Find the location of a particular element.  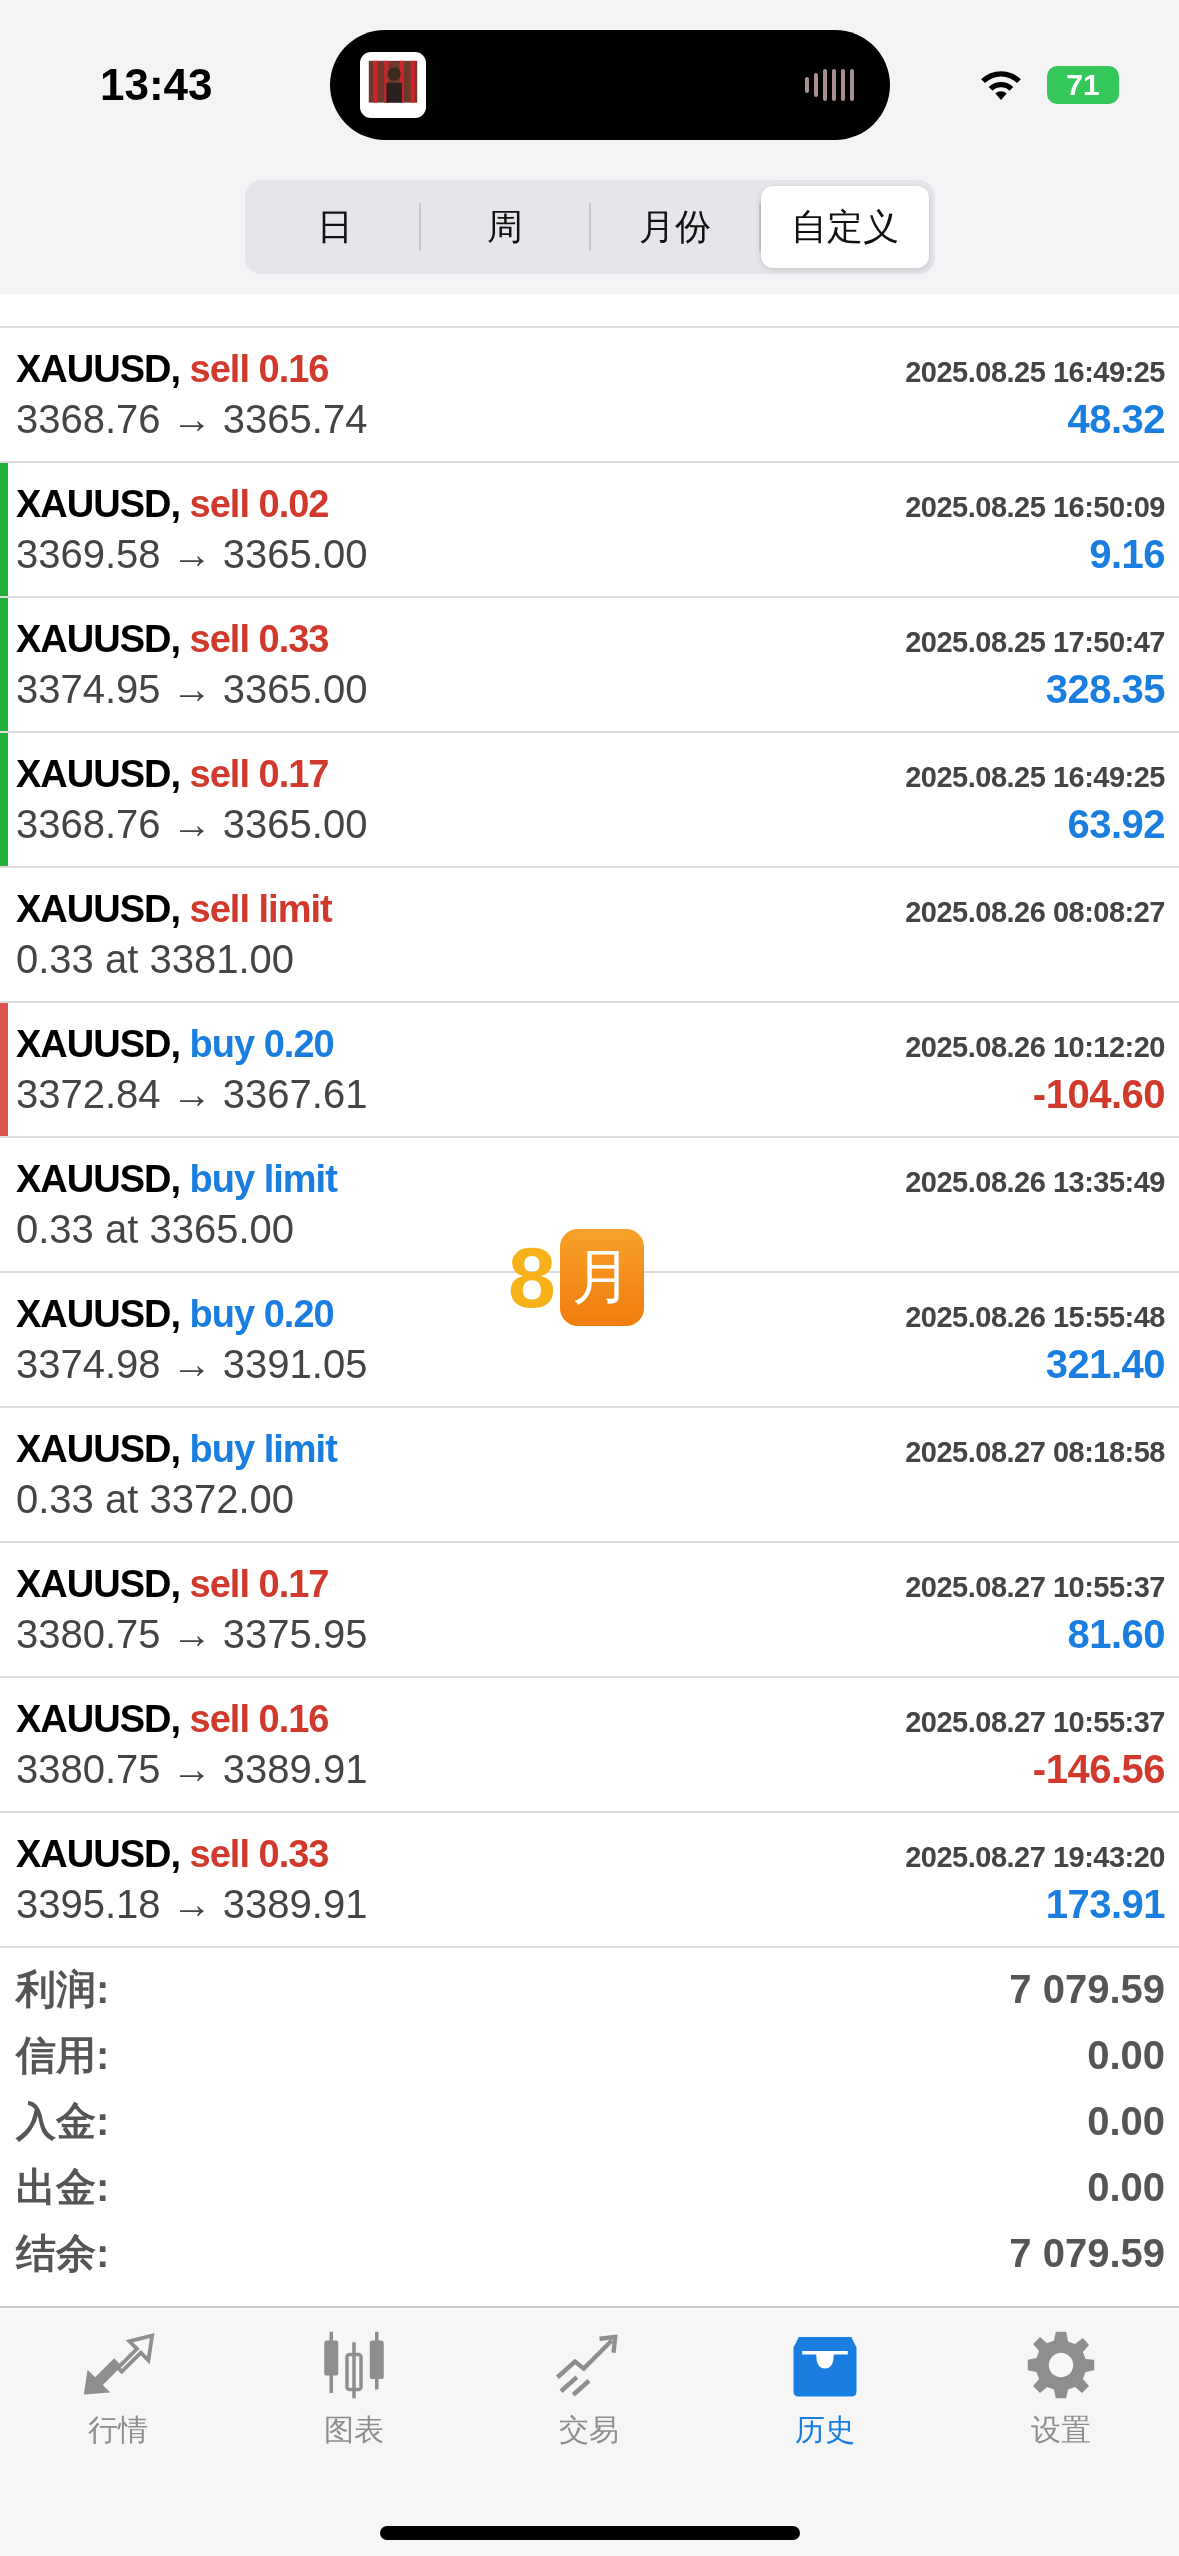

price-detail: 3374.95 → 3365.00 is located at coordinates (192, 689).